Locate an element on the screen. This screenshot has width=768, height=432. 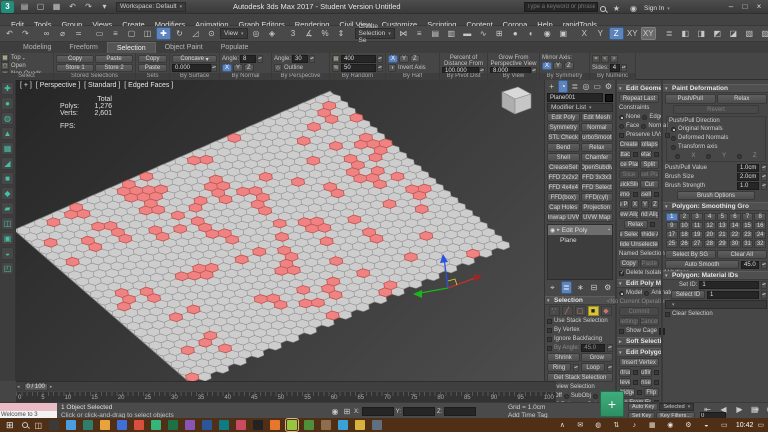
smoothing-group-button-27: 28 is located at coordinates (709, 244).